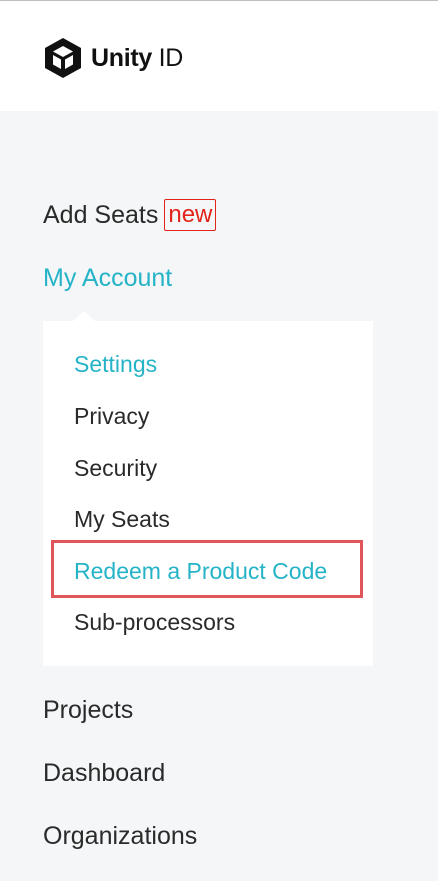  I want to click on header: Unity ID, so click(219, 56).